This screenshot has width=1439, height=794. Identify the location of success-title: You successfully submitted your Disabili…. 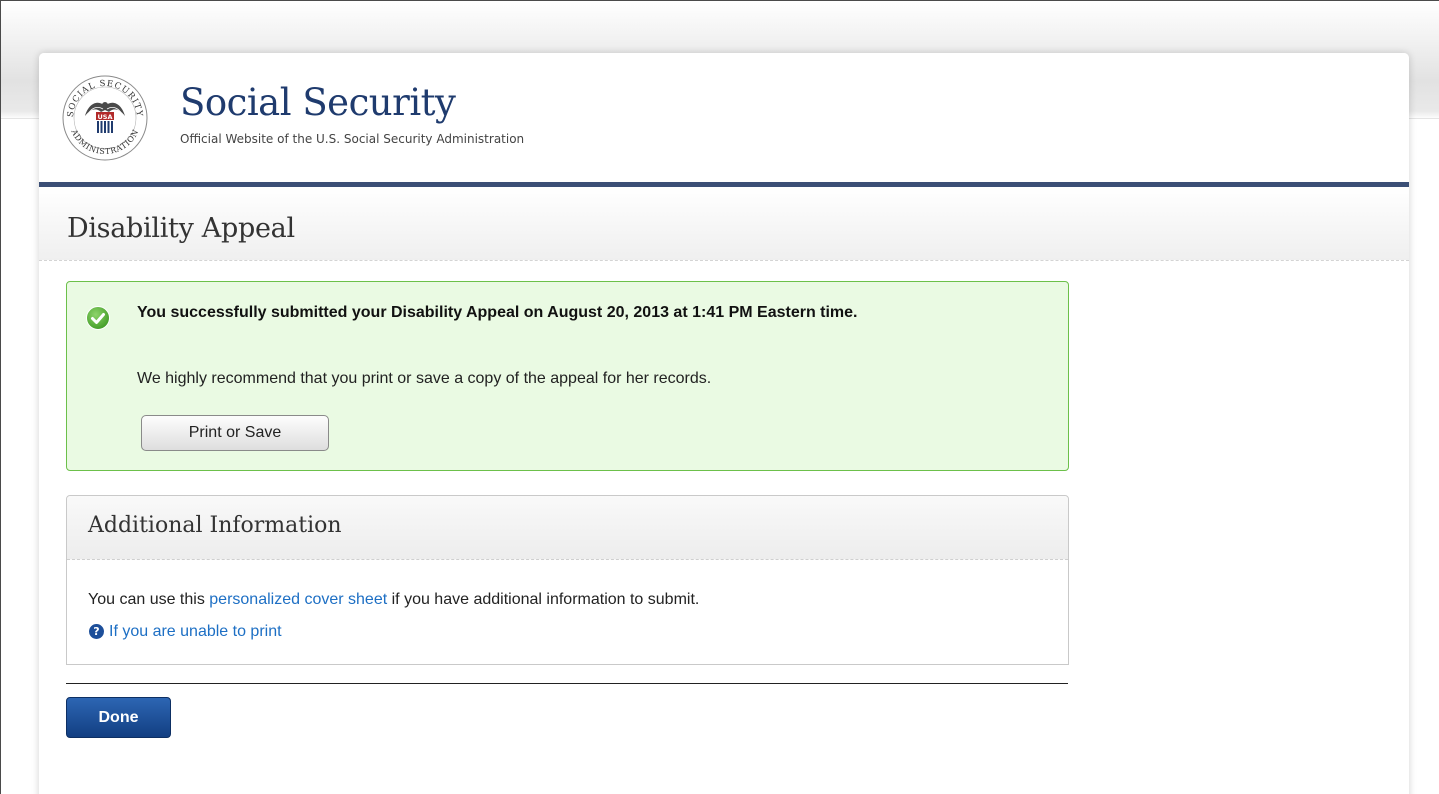
(497, 312).